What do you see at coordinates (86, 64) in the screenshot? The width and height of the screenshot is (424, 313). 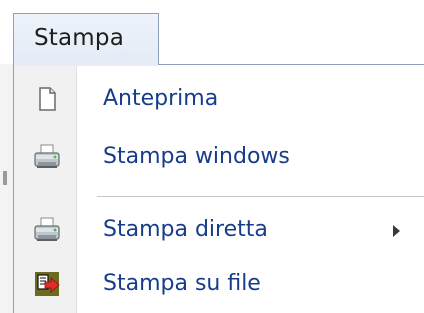 I see `tab-join` at bounding box center [86, 64].